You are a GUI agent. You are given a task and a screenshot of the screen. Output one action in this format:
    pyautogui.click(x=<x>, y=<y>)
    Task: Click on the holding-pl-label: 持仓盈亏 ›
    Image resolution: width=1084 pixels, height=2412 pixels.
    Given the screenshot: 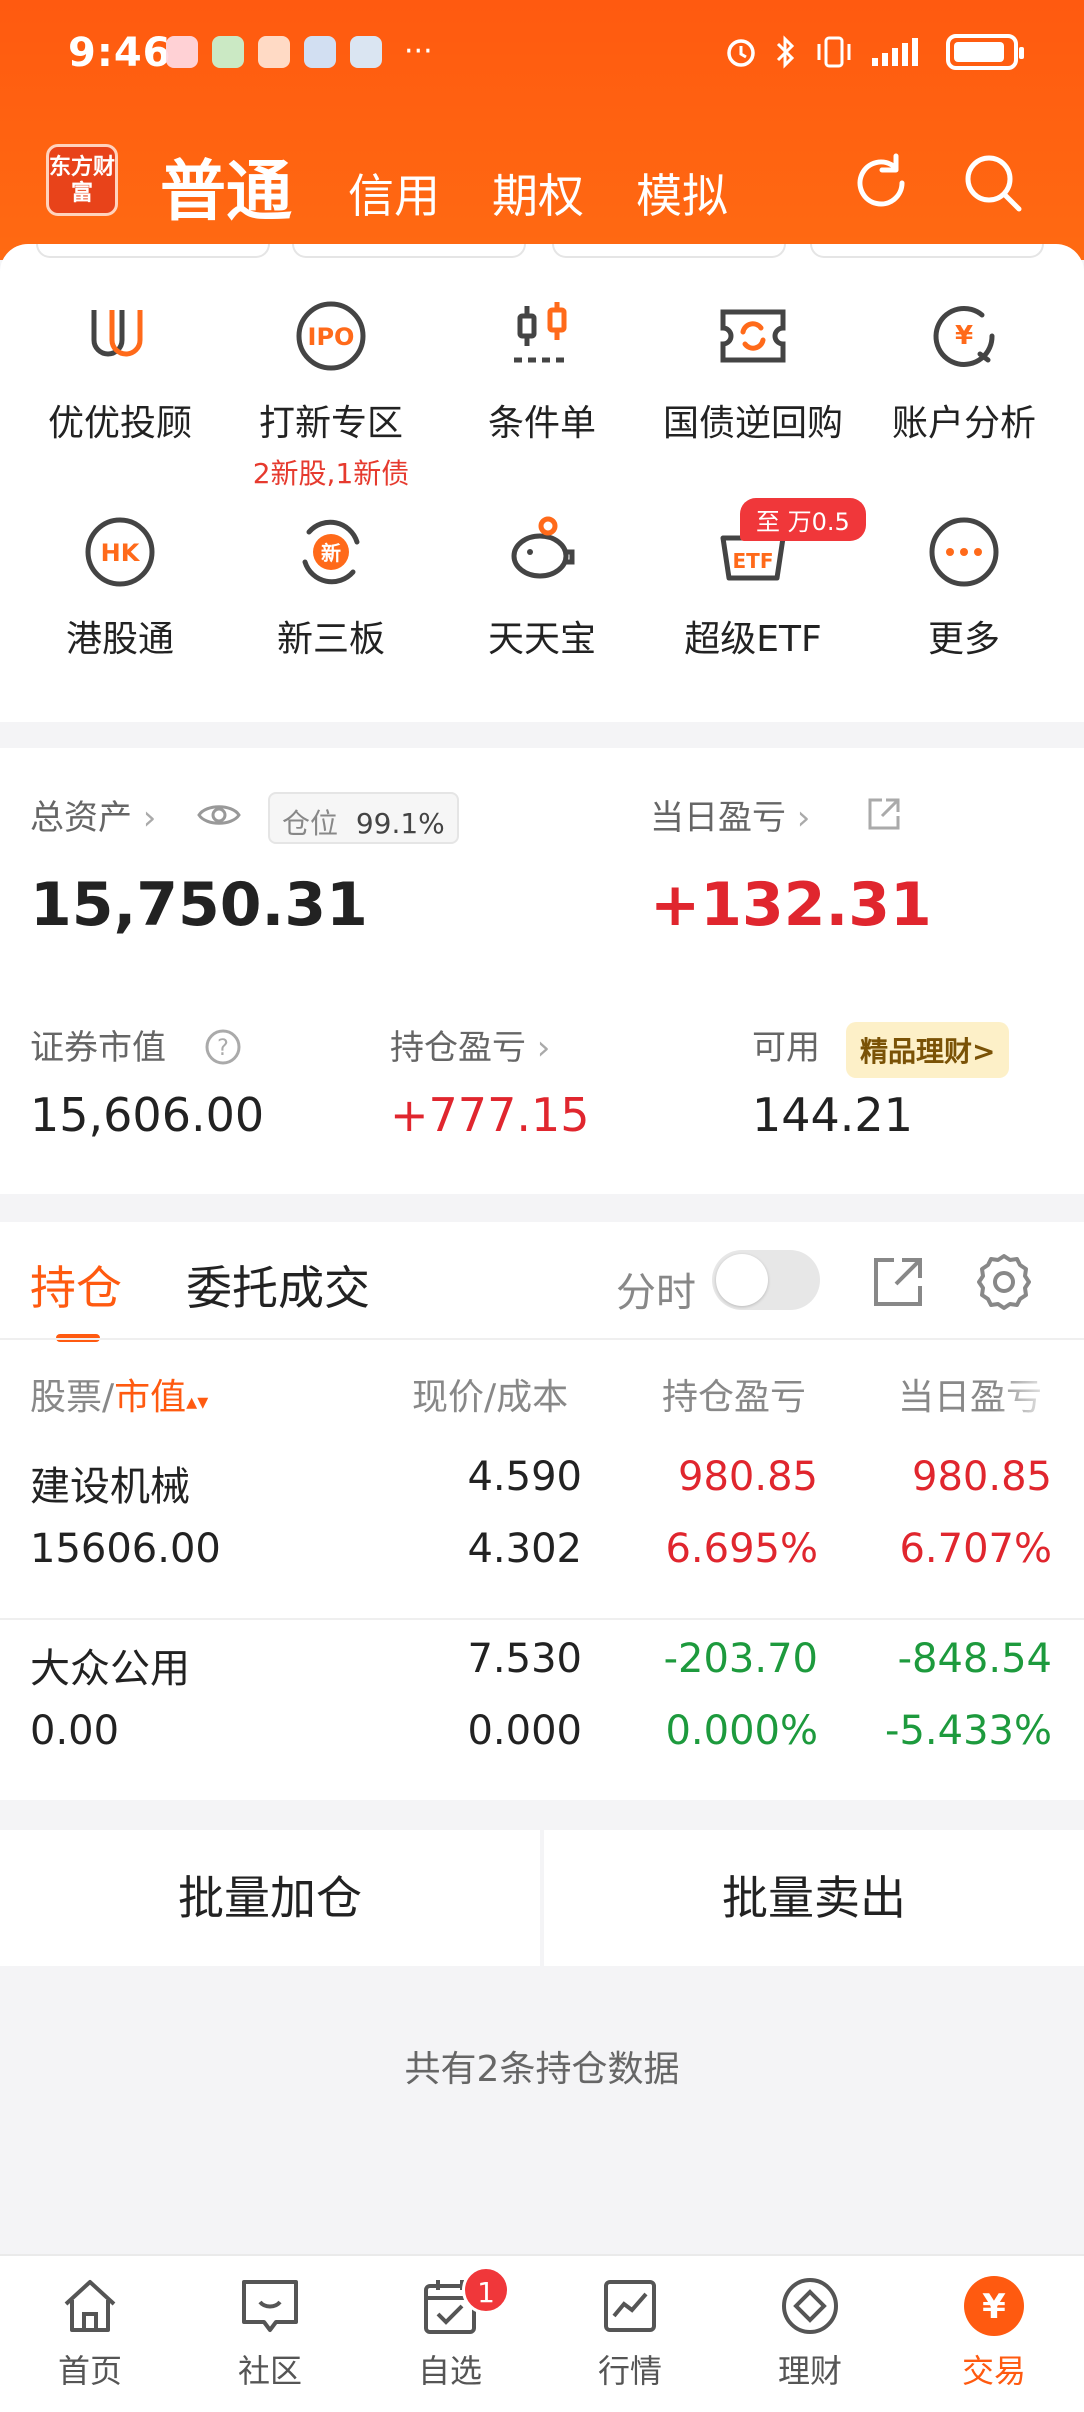 What is the action you would take?
    pyautogui.click(x=470, y=1044)
    